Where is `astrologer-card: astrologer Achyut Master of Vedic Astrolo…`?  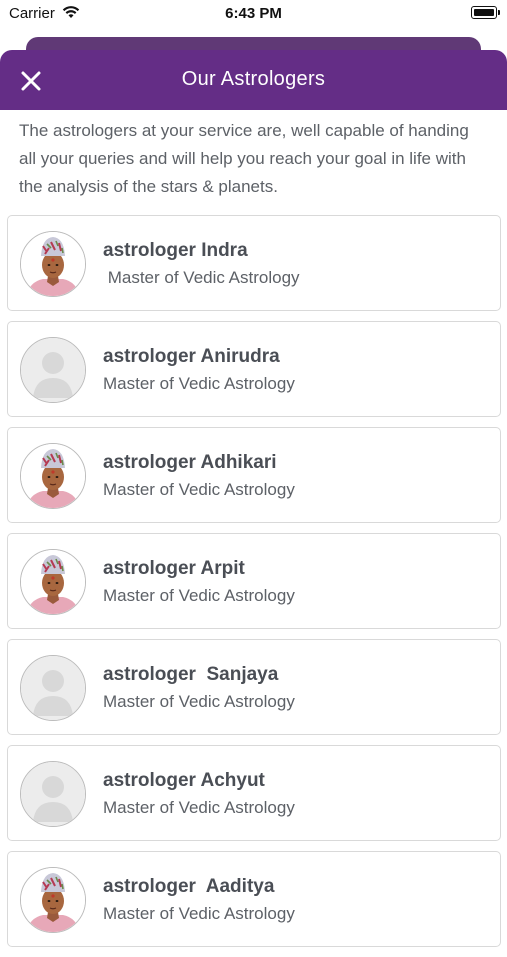 astrologer-card: astrologer Achyut Master of Vedic Astrolo… is located at coordinates (254, 793).